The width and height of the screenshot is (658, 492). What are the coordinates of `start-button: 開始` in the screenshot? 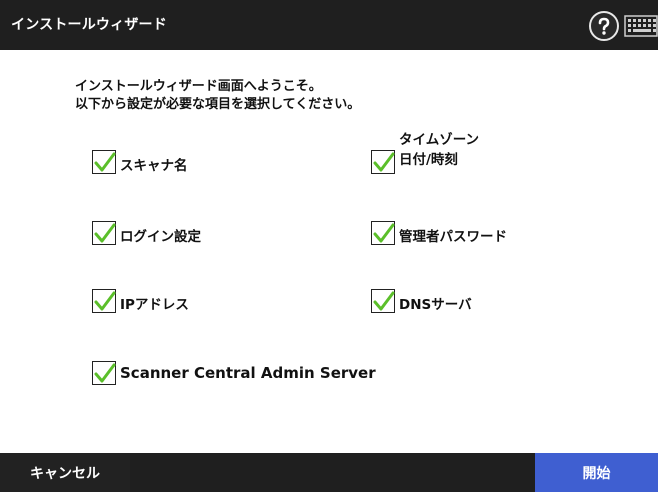 It's located at (596, 472).